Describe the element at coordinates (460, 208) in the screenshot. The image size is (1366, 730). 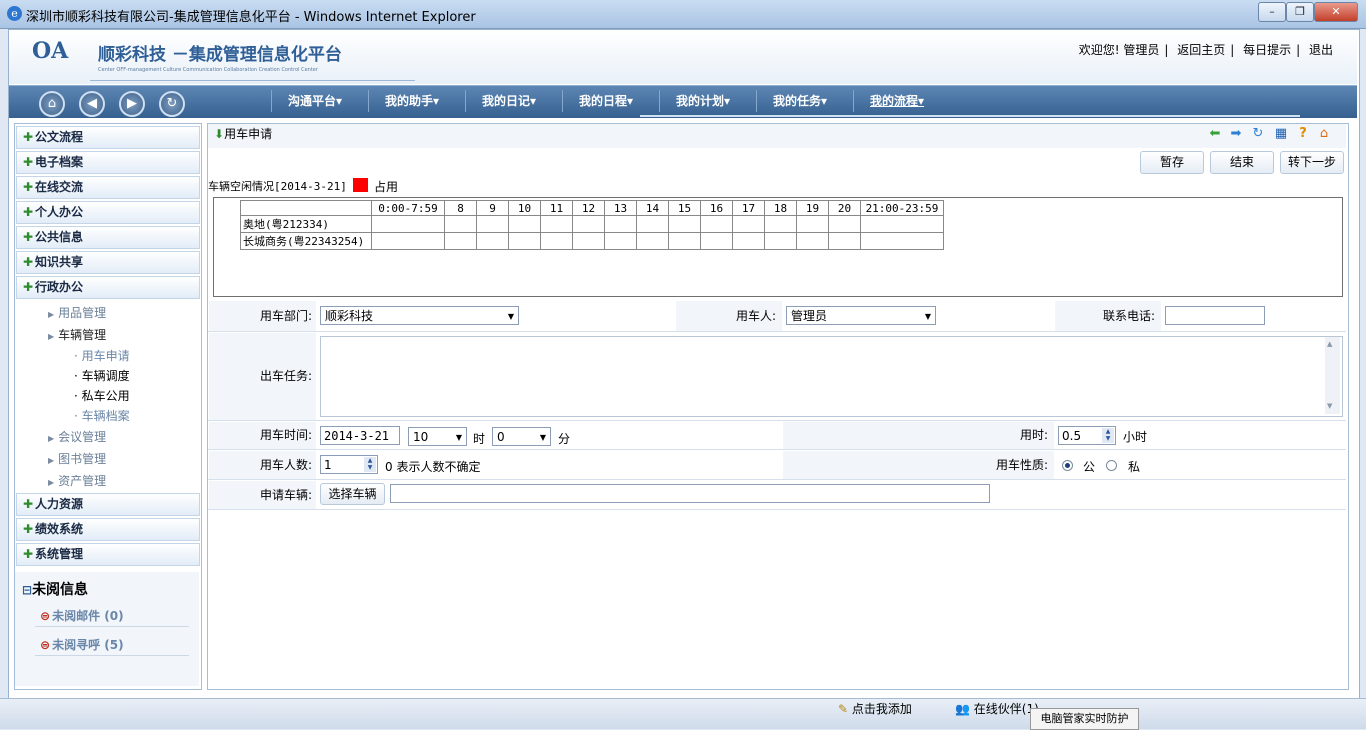
I see `schedule-header: 8` at that location.